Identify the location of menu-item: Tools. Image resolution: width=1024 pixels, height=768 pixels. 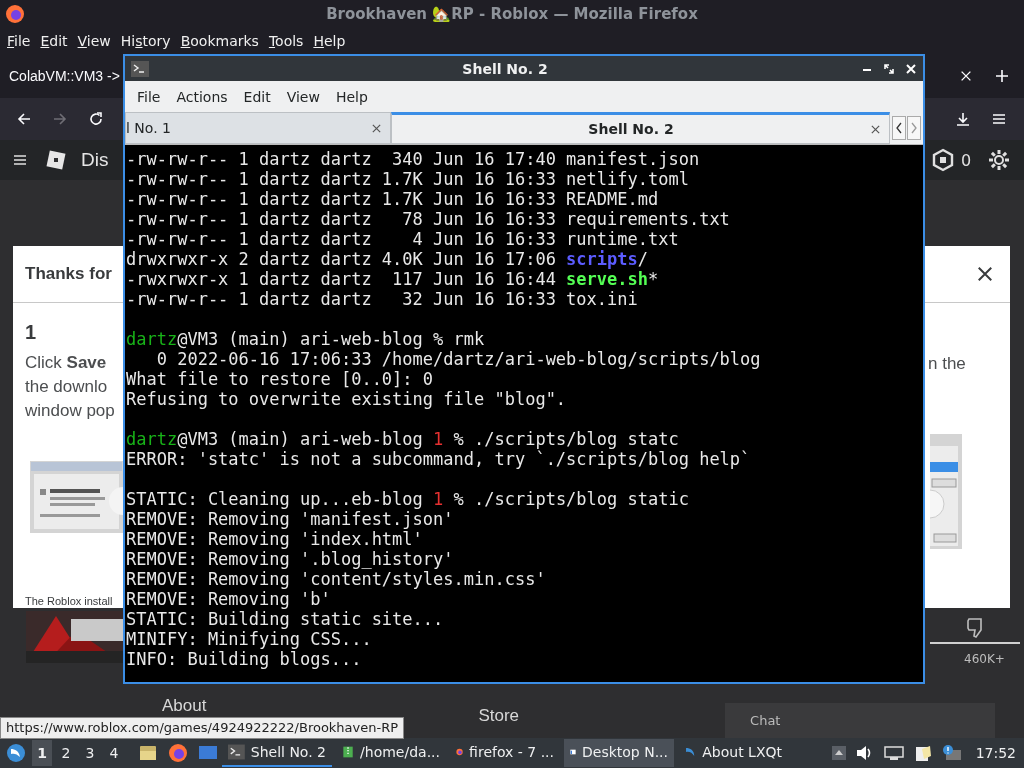
(286, 41).